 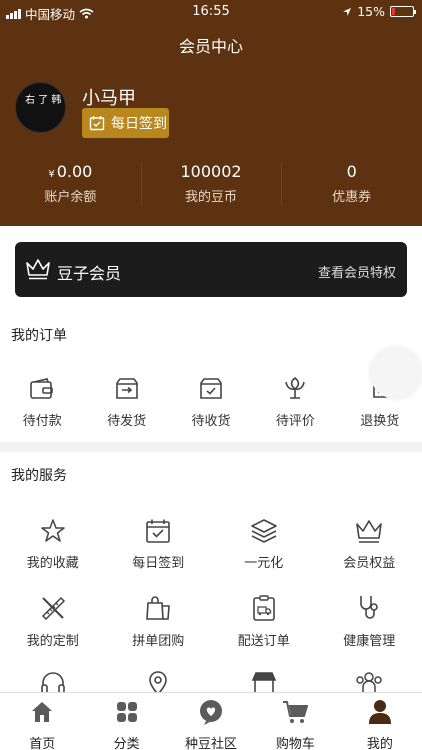 What do you see at coordinates (211, 388) in the screenshot?
I see `box-check-icon` at bounding box center [211, 388].